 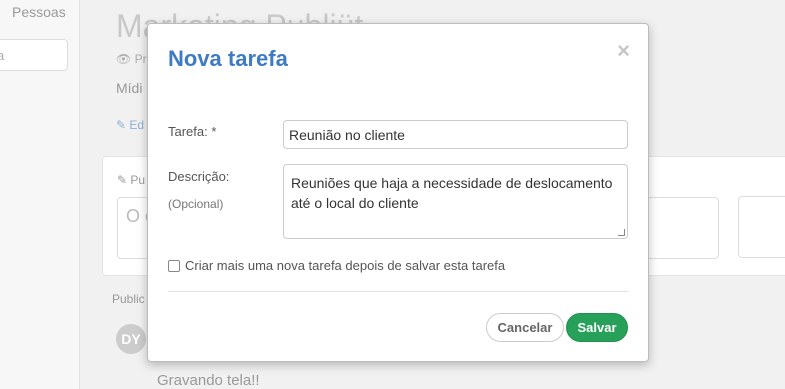 I want to click on optional-label: (Opcional), so click(x=196, y=204).